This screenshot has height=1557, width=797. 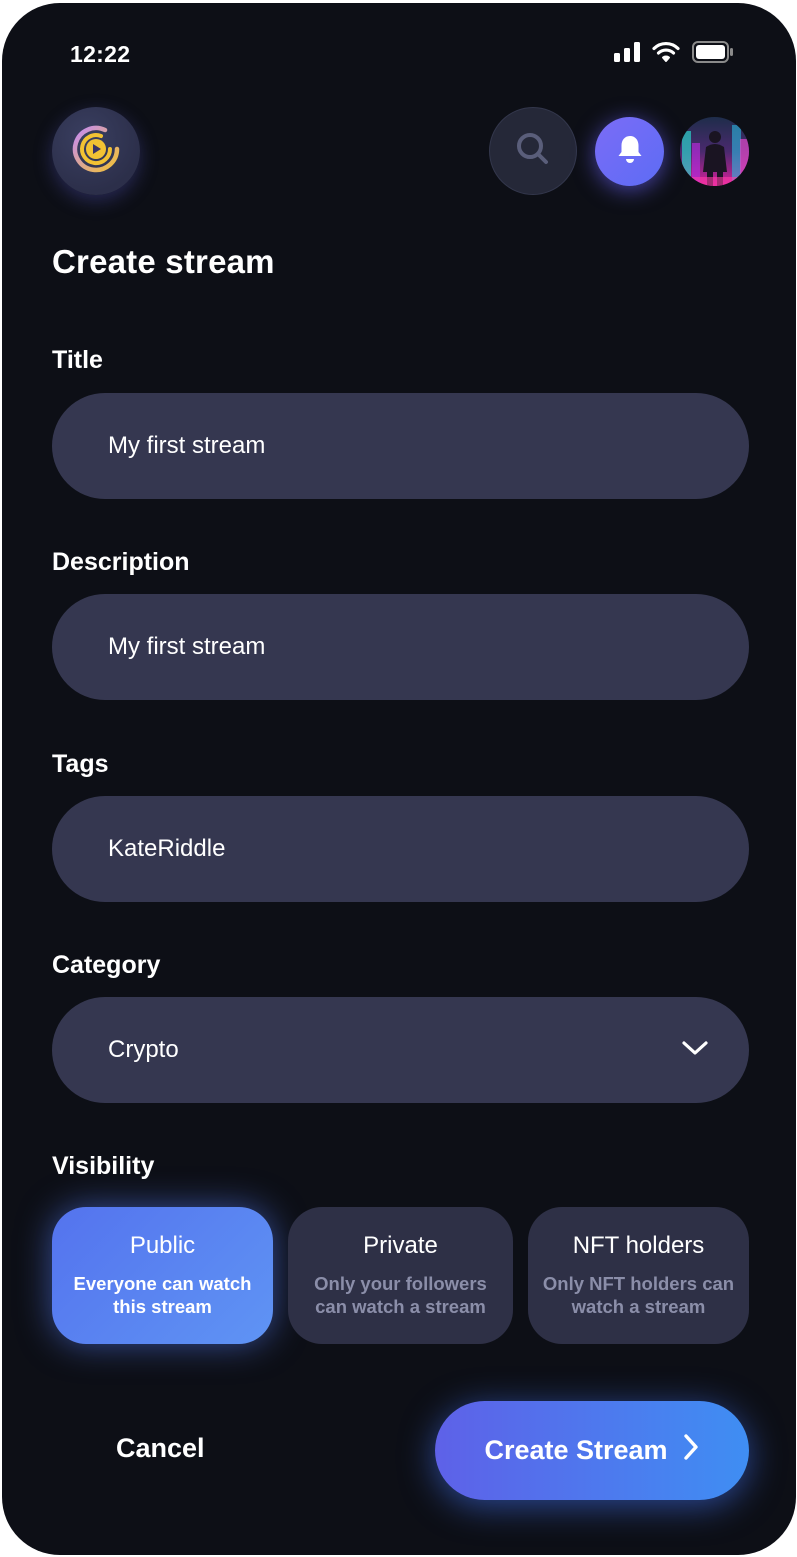 I want to click on category-select: Crypto, so click(x=400, y=1050).